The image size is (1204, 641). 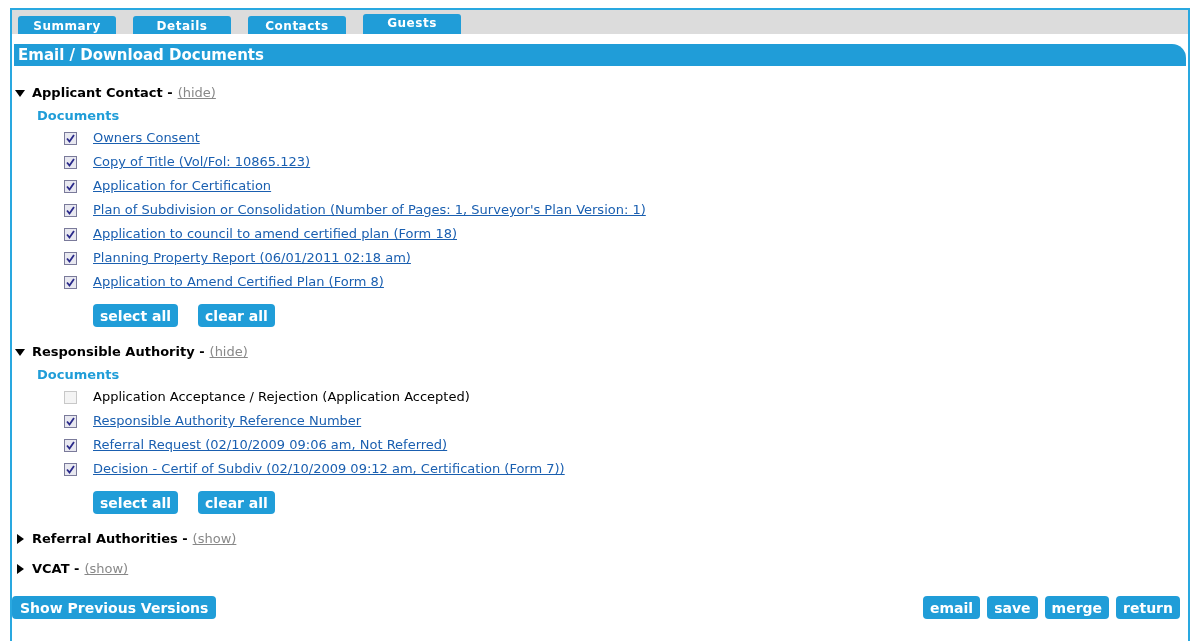 I want to click on document-link: Application for Certification, so click(x=182, y=186).